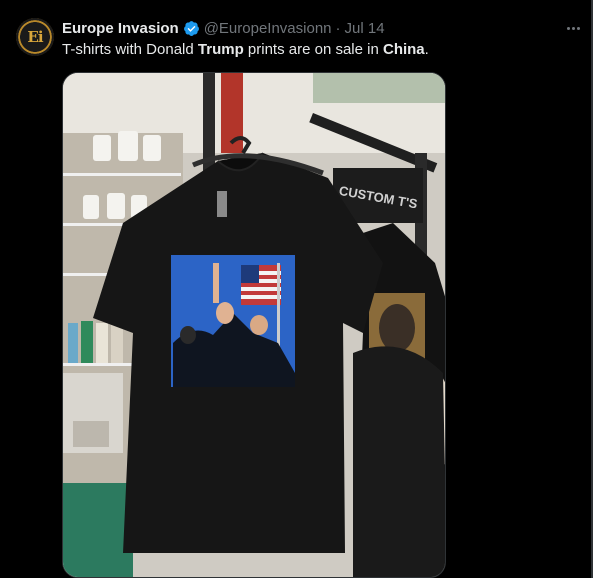 The width and height of the screenshot is (593, 578). What do you see at coordinates (191, 28) in the screenshot?
I see `verified-badge-icon` at bounding box center [191, 28].